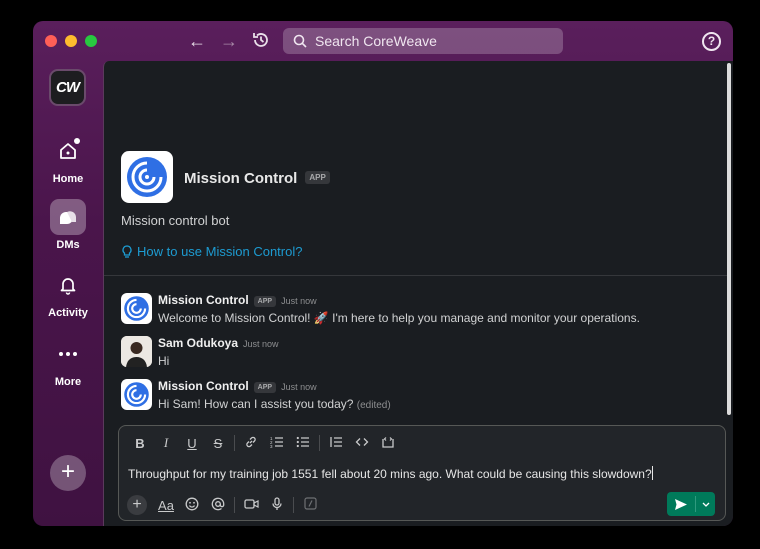  I want to click on search-icon, so click(300, 41).